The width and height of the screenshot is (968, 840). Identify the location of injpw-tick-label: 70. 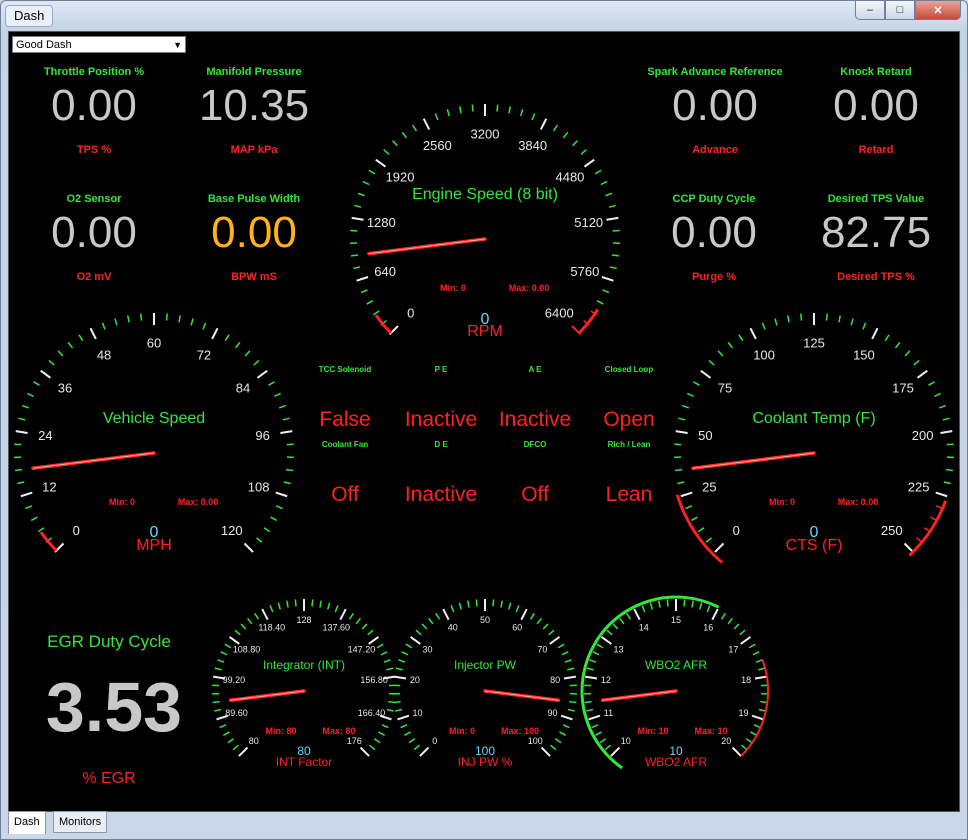
(542, 649).